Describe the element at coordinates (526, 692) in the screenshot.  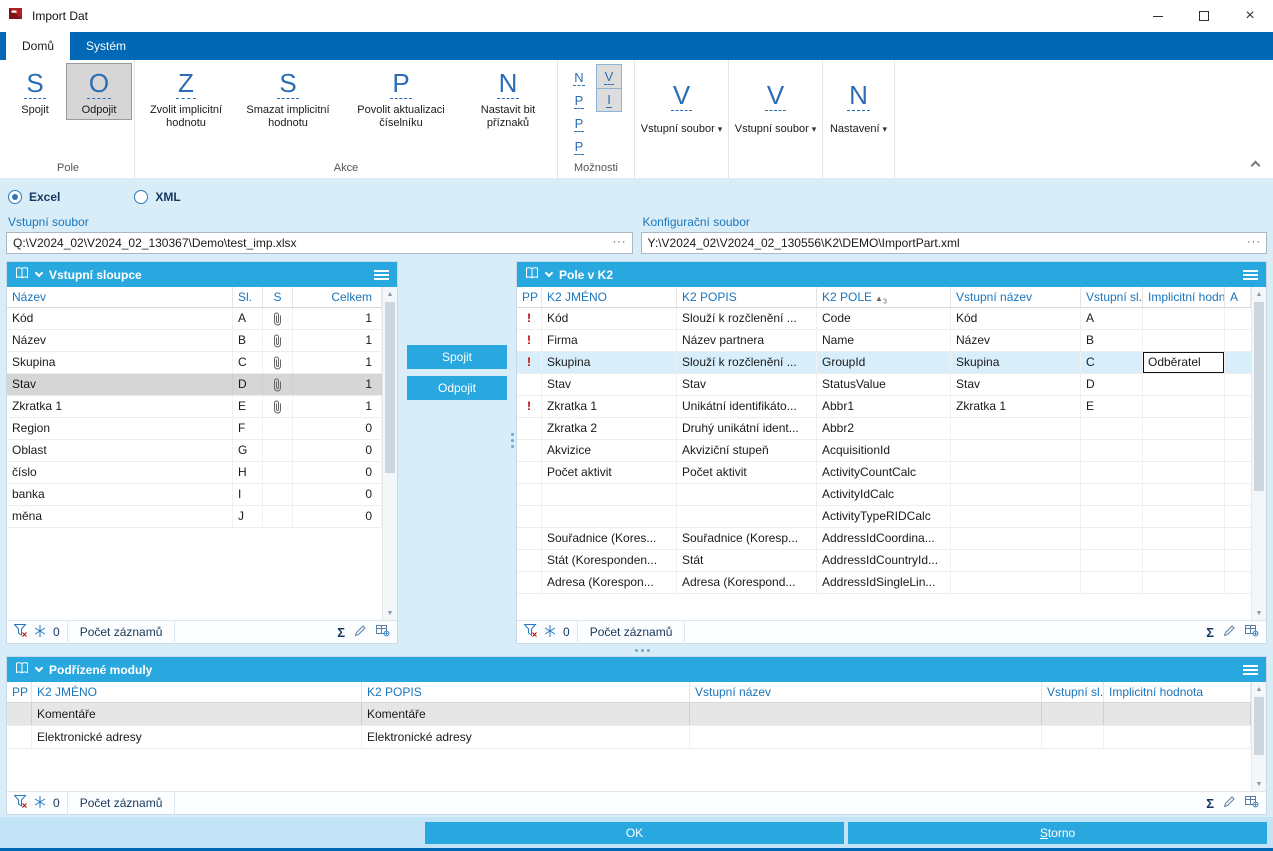
I see `column-header-k2-popis: K2 POPIS` at that location.